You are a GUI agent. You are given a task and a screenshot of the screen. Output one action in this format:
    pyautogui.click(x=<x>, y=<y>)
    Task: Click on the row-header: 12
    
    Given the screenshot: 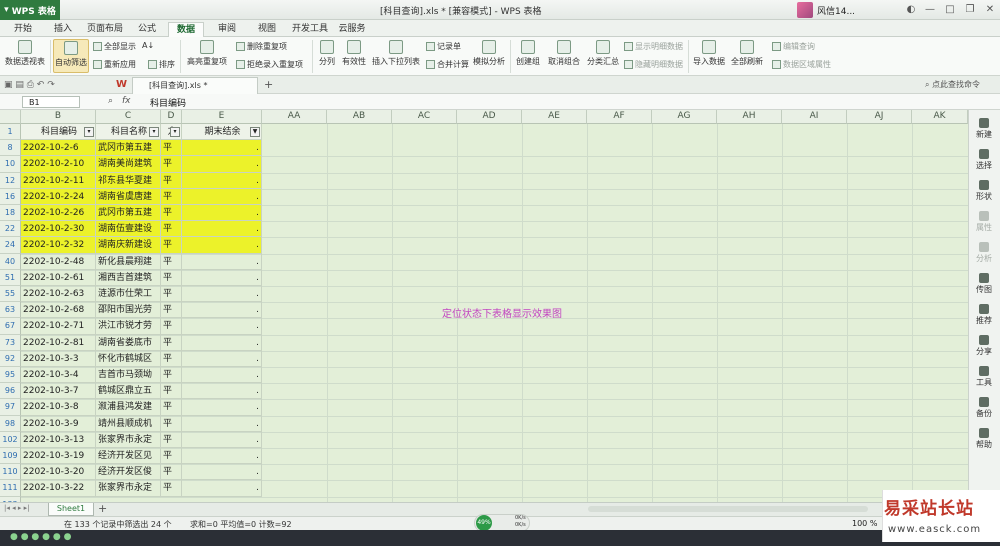 What is the action you would take?
    pyautogui.click(x=10, y=180)
    